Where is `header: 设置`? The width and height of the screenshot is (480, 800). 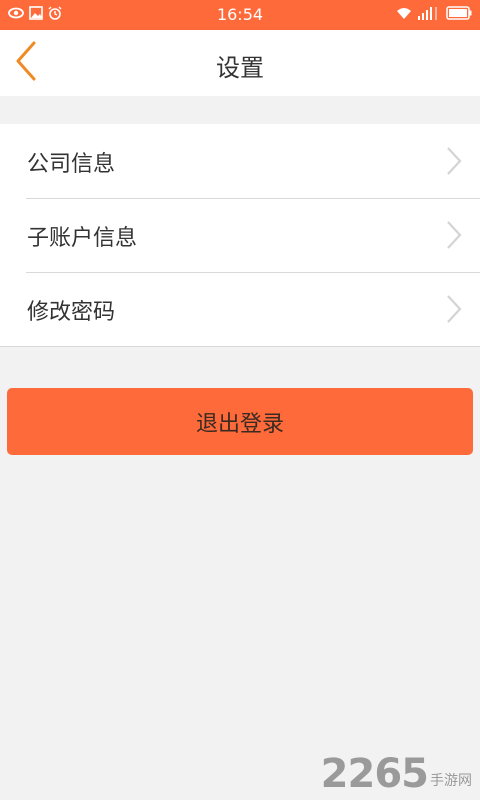 header: 设置 is located at coordinates (240, 63).